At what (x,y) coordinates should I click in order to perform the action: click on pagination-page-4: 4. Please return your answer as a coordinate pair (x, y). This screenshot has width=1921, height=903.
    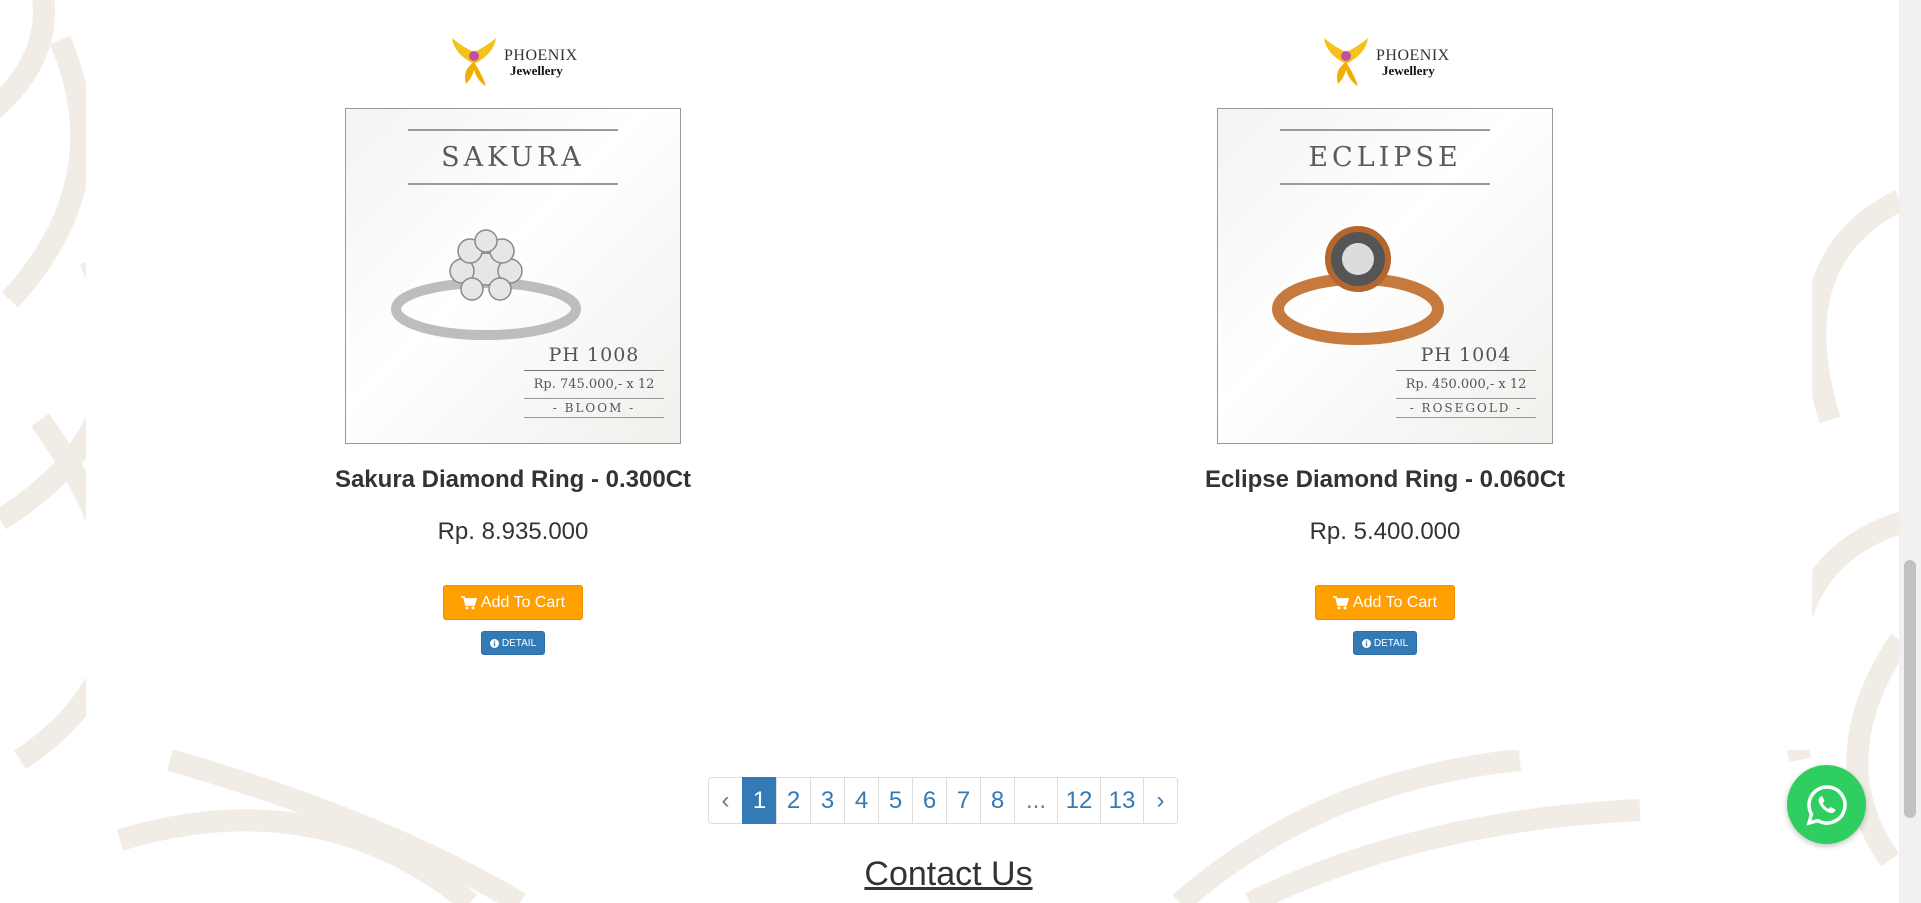
    Looking at the image, I should click on (861, 800).